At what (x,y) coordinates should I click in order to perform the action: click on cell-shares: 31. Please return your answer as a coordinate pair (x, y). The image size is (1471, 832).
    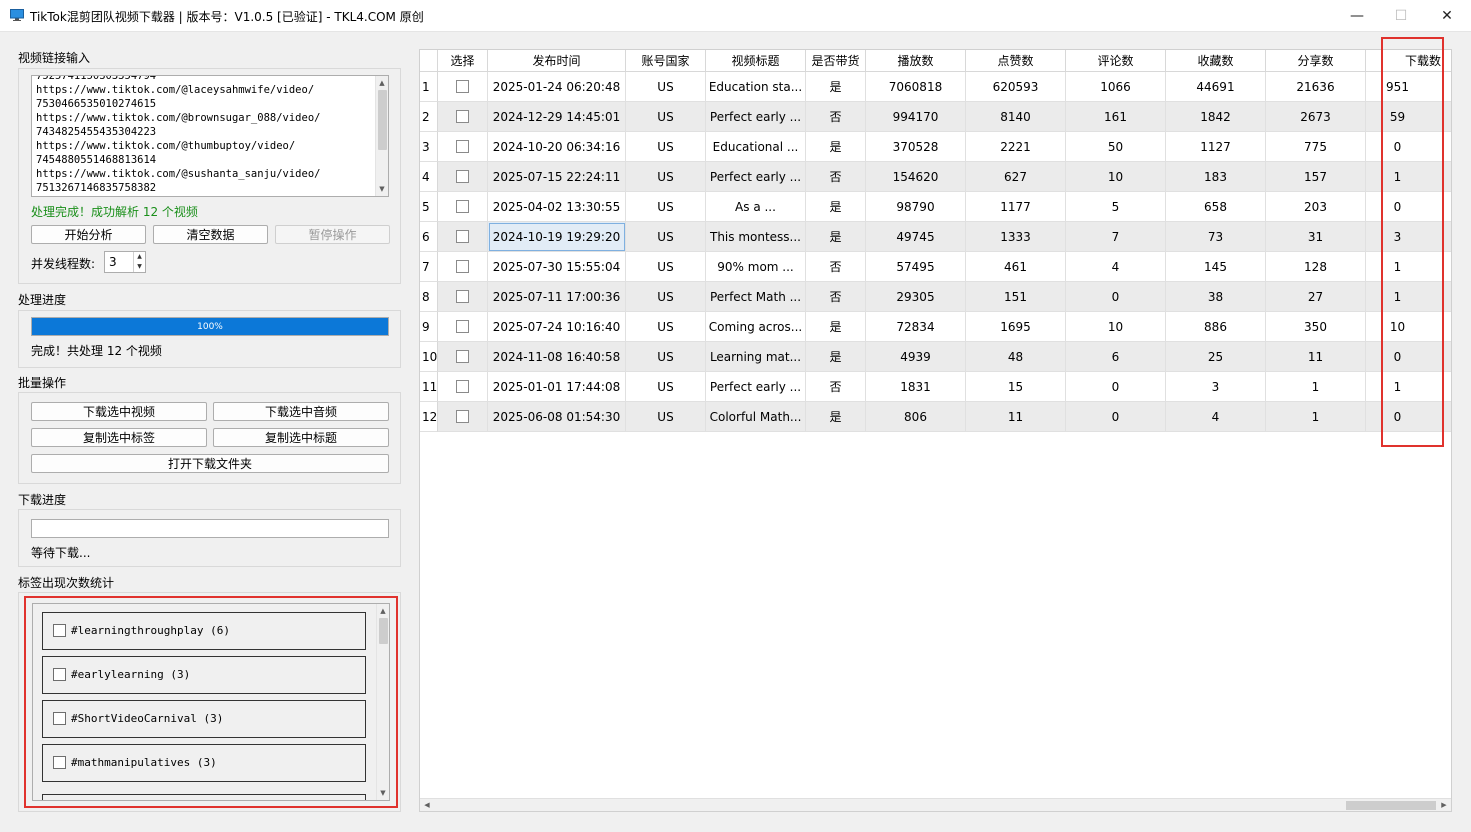
    Looking at the image, I should click on (1316, 237).